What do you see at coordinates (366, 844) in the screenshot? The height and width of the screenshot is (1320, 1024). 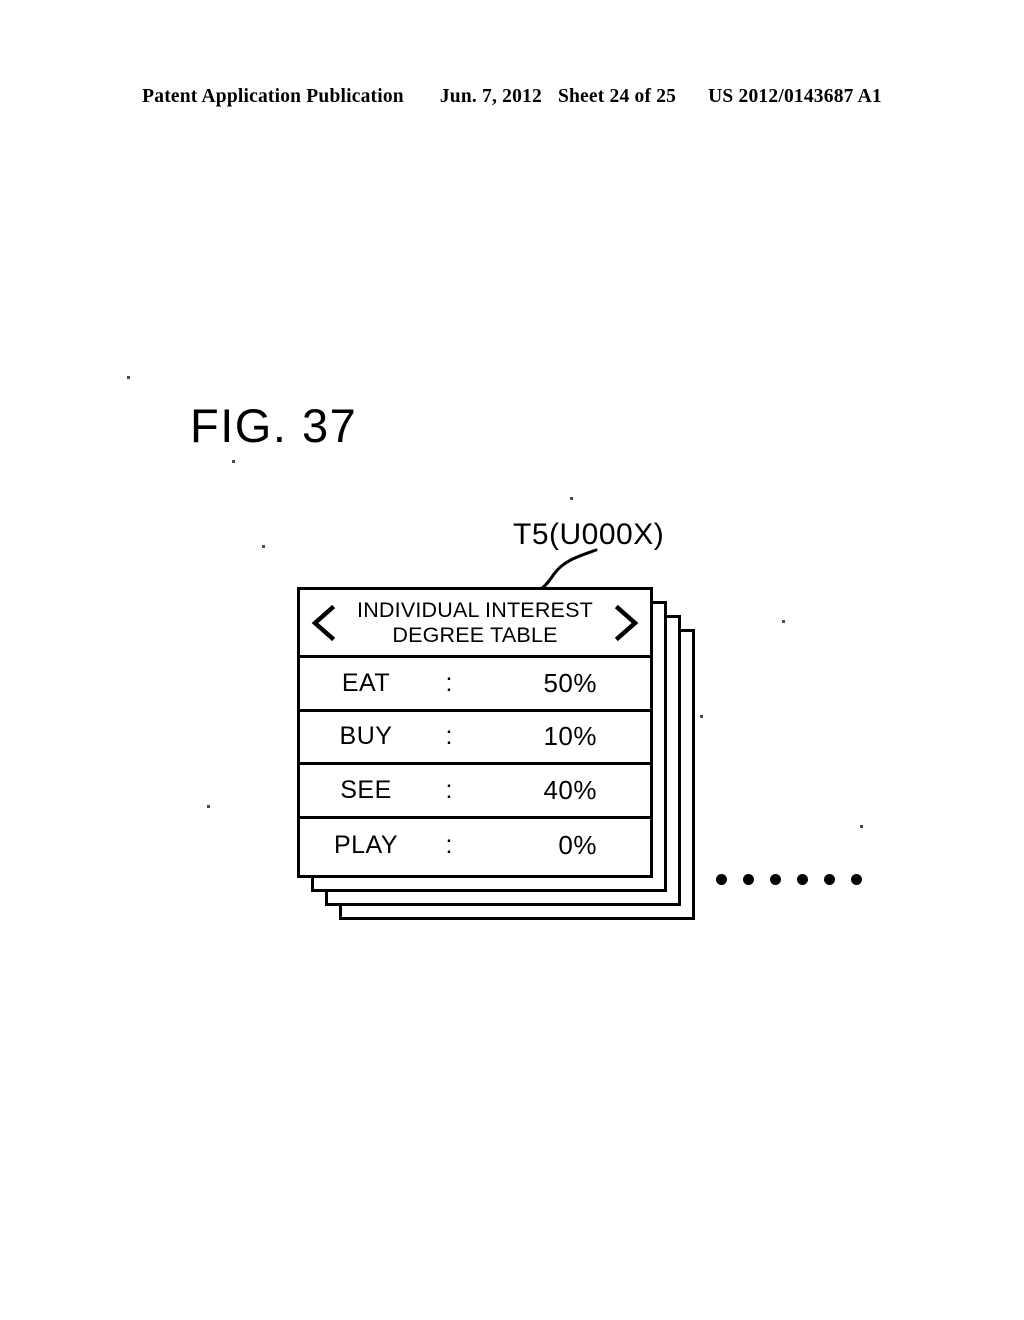 I see `row-key: PLAY` at bounding box center [366, 844].